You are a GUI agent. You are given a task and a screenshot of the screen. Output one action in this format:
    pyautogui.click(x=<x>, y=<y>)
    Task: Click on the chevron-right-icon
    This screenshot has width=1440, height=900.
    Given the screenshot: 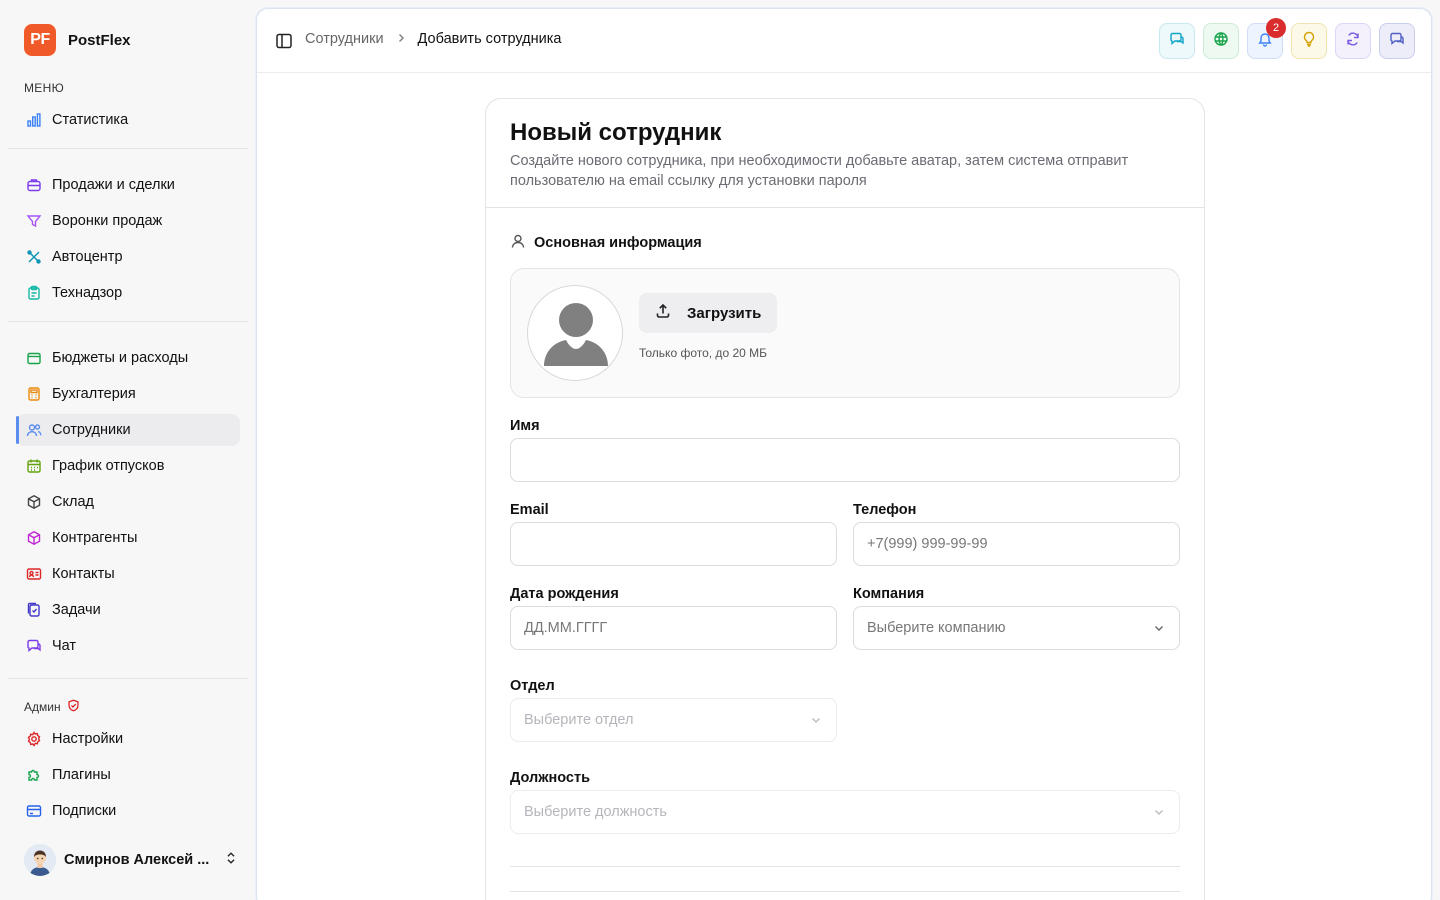 What is the action you would take?
    pyautogui.click(x=401, y=39)
    